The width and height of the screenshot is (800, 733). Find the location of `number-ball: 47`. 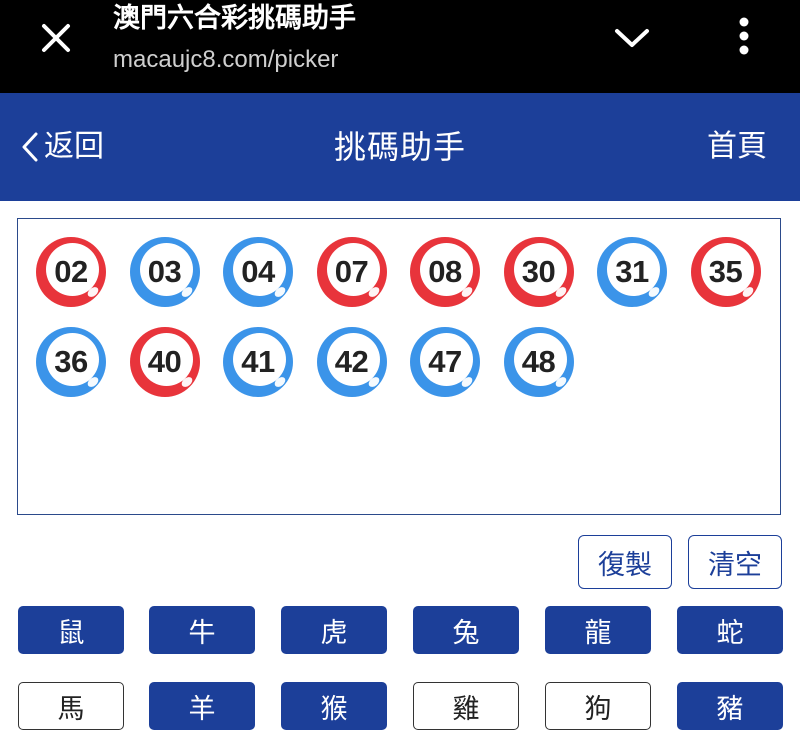

number-ball: 47 is located at coordinates (445, 362).